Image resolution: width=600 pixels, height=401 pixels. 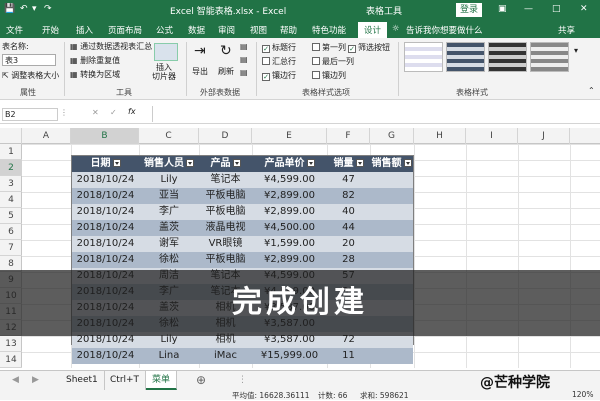 I want to click on collapse-ribbon-icon: ⌃, so click(x=591, y=90).